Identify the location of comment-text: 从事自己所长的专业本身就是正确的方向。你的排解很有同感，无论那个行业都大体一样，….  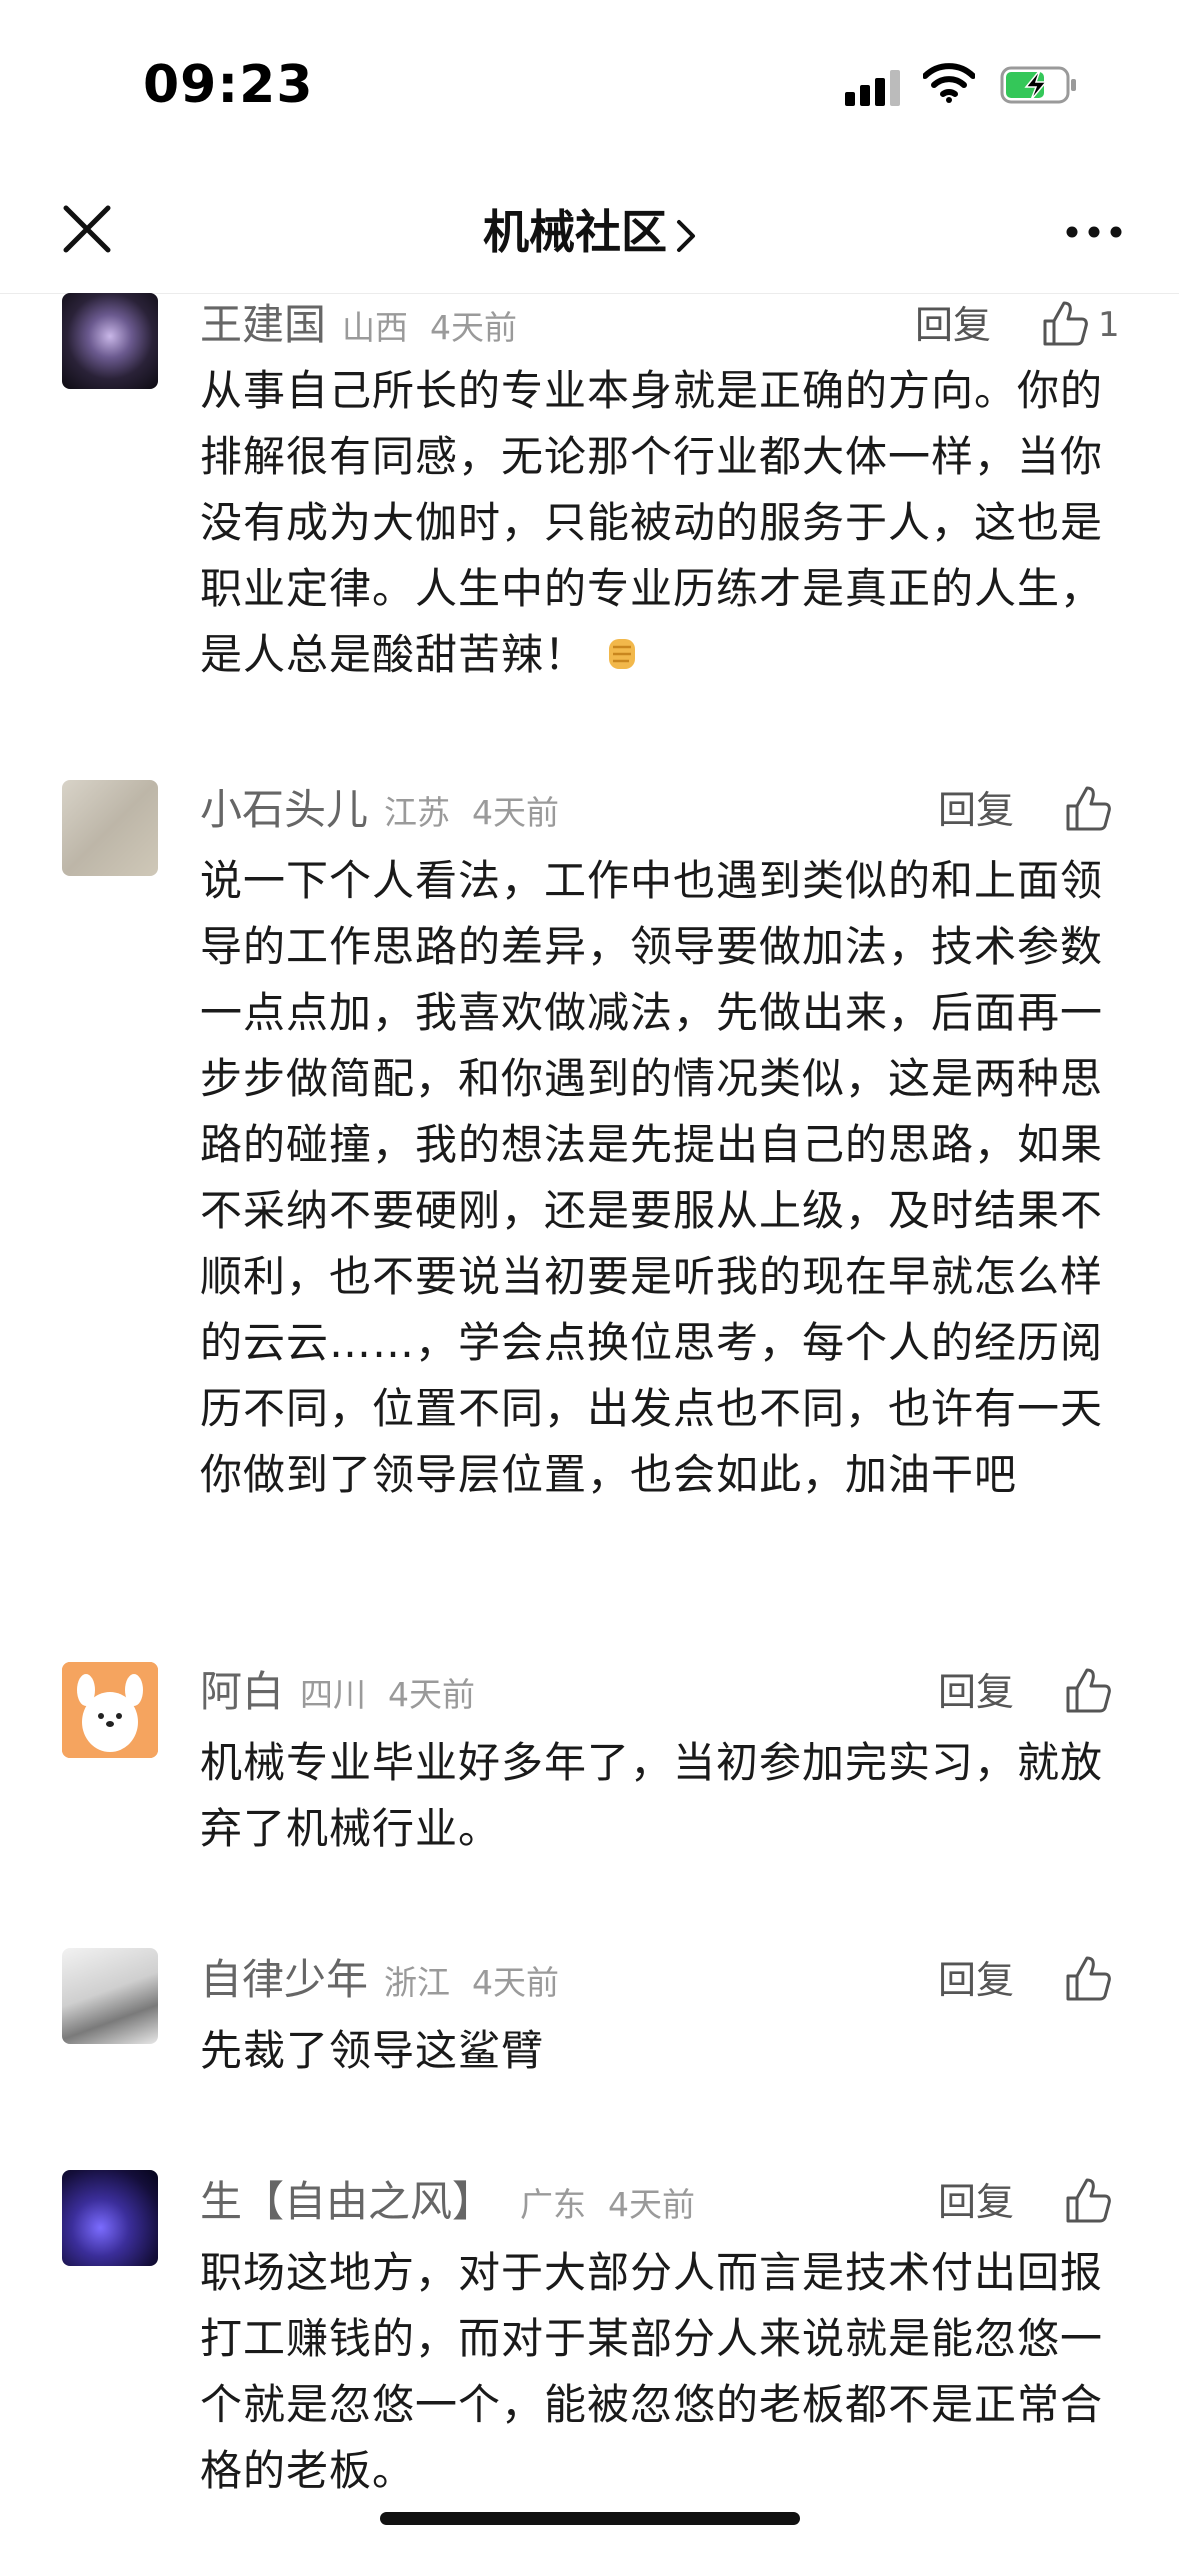
(660, 523).